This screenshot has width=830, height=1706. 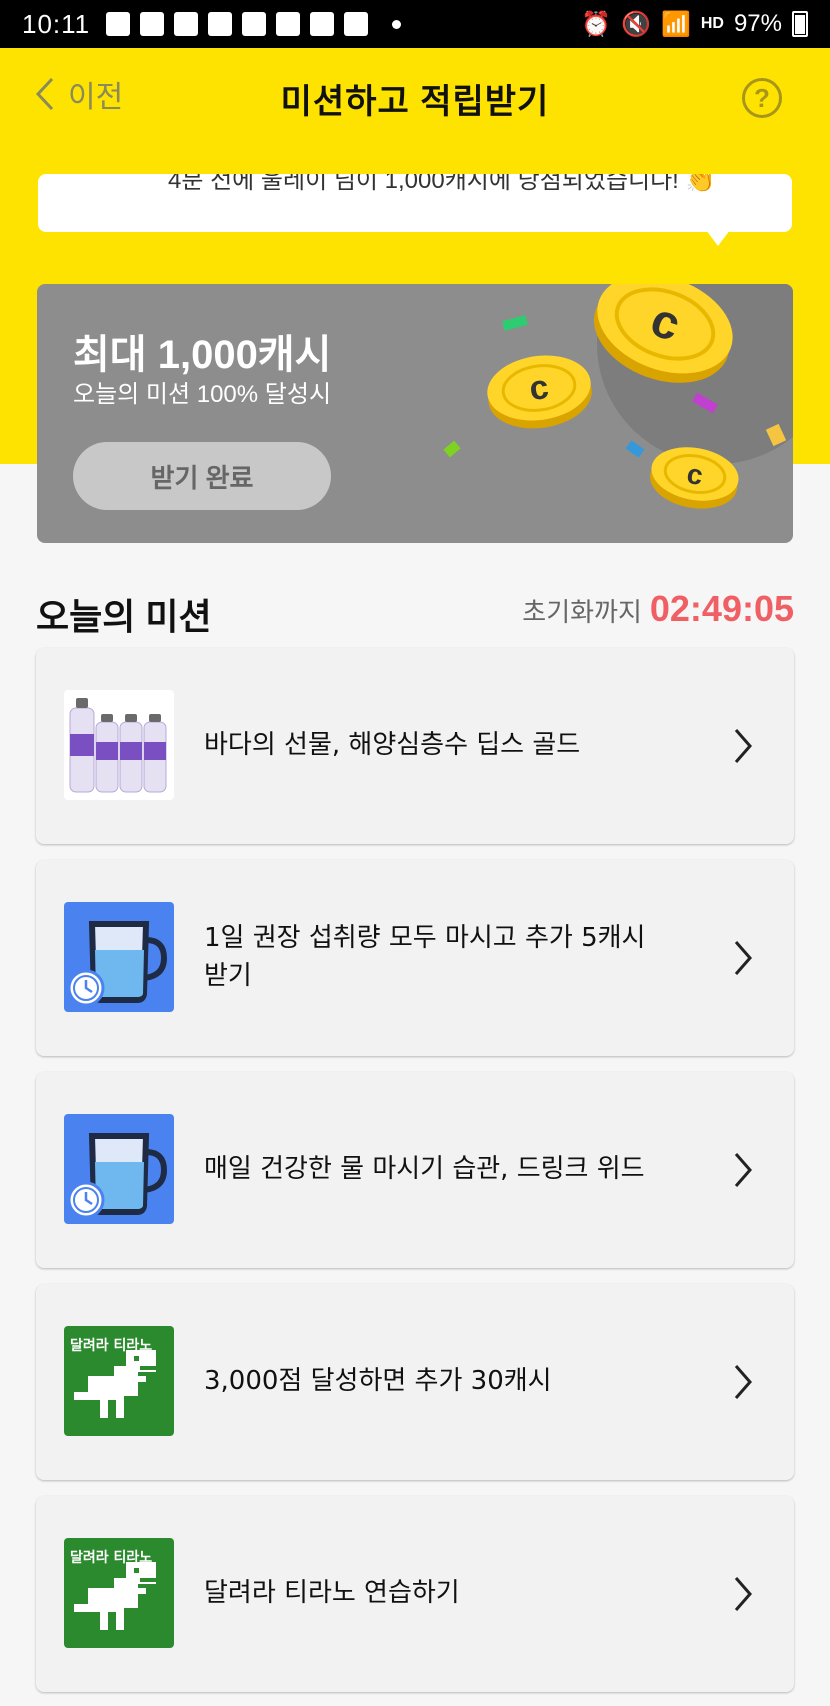 I want to click on mission-title: 매일 건강한 물 마시기 습관, 드링크 위드, so click(x=424, y=1169).